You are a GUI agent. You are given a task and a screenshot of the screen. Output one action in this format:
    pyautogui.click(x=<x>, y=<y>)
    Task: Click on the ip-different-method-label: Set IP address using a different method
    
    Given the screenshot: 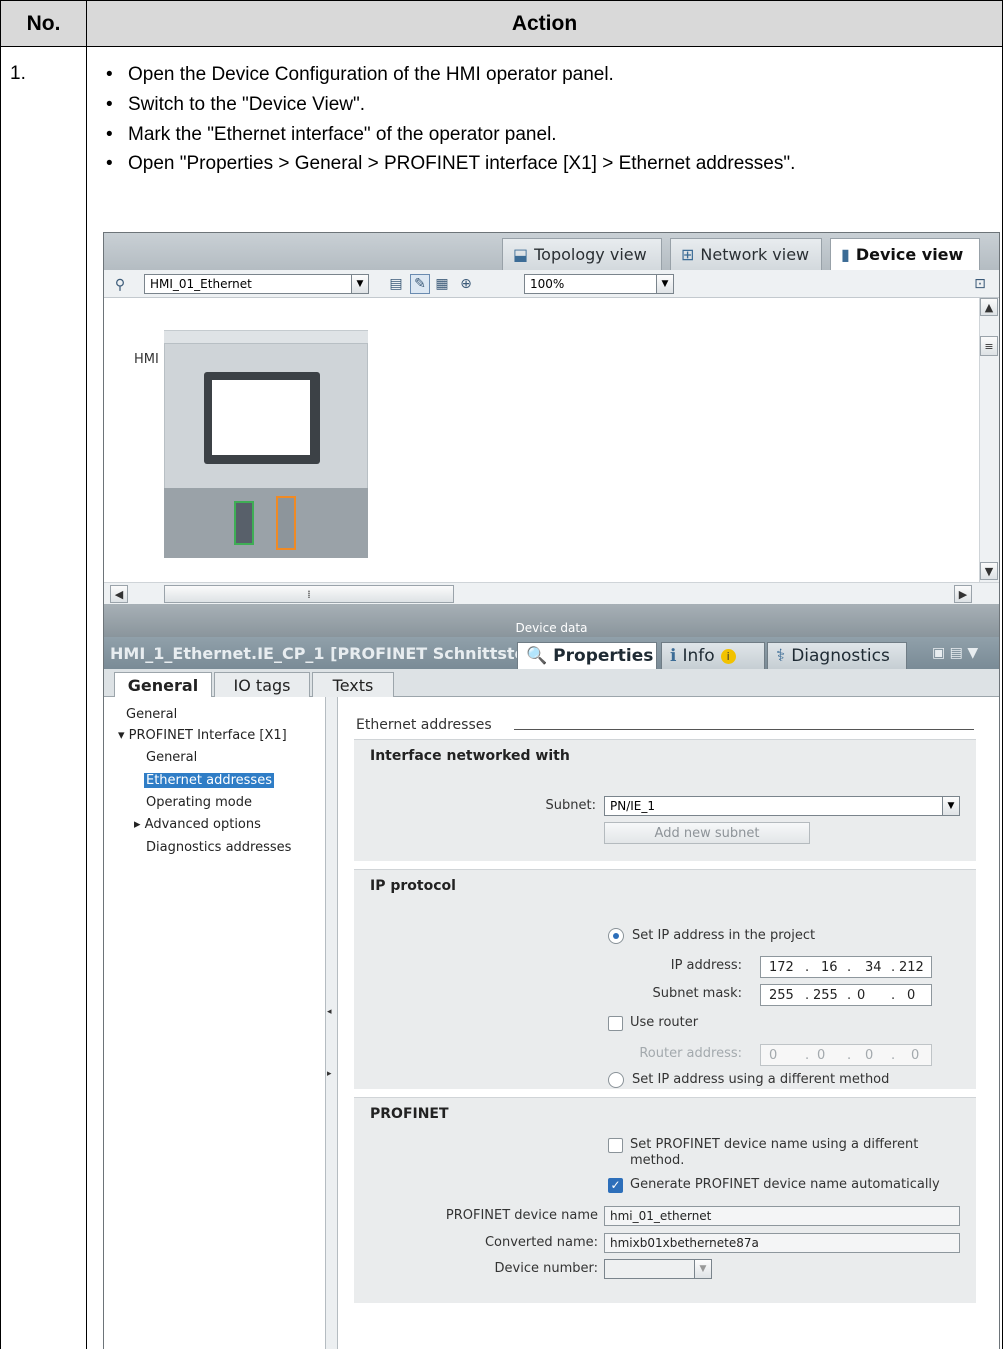 What is the action you would take?
    pyautogui.click(x=761, y=1079)
    